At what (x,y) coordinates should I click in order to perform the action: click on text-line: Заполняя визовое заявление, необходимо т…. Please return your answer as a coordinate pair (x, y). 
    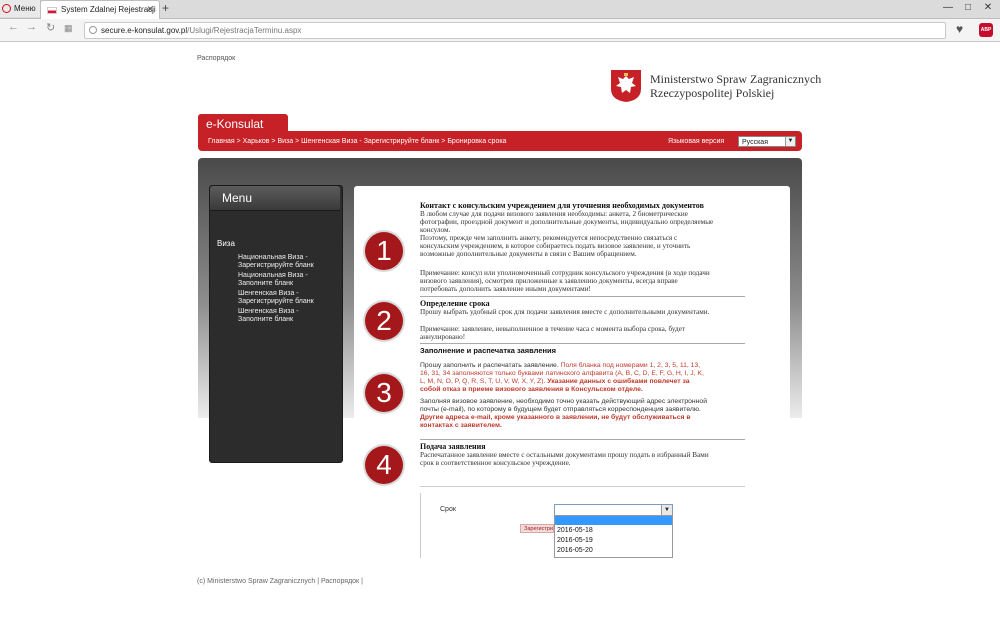
    Looking at the image, I should click on (563, 401).